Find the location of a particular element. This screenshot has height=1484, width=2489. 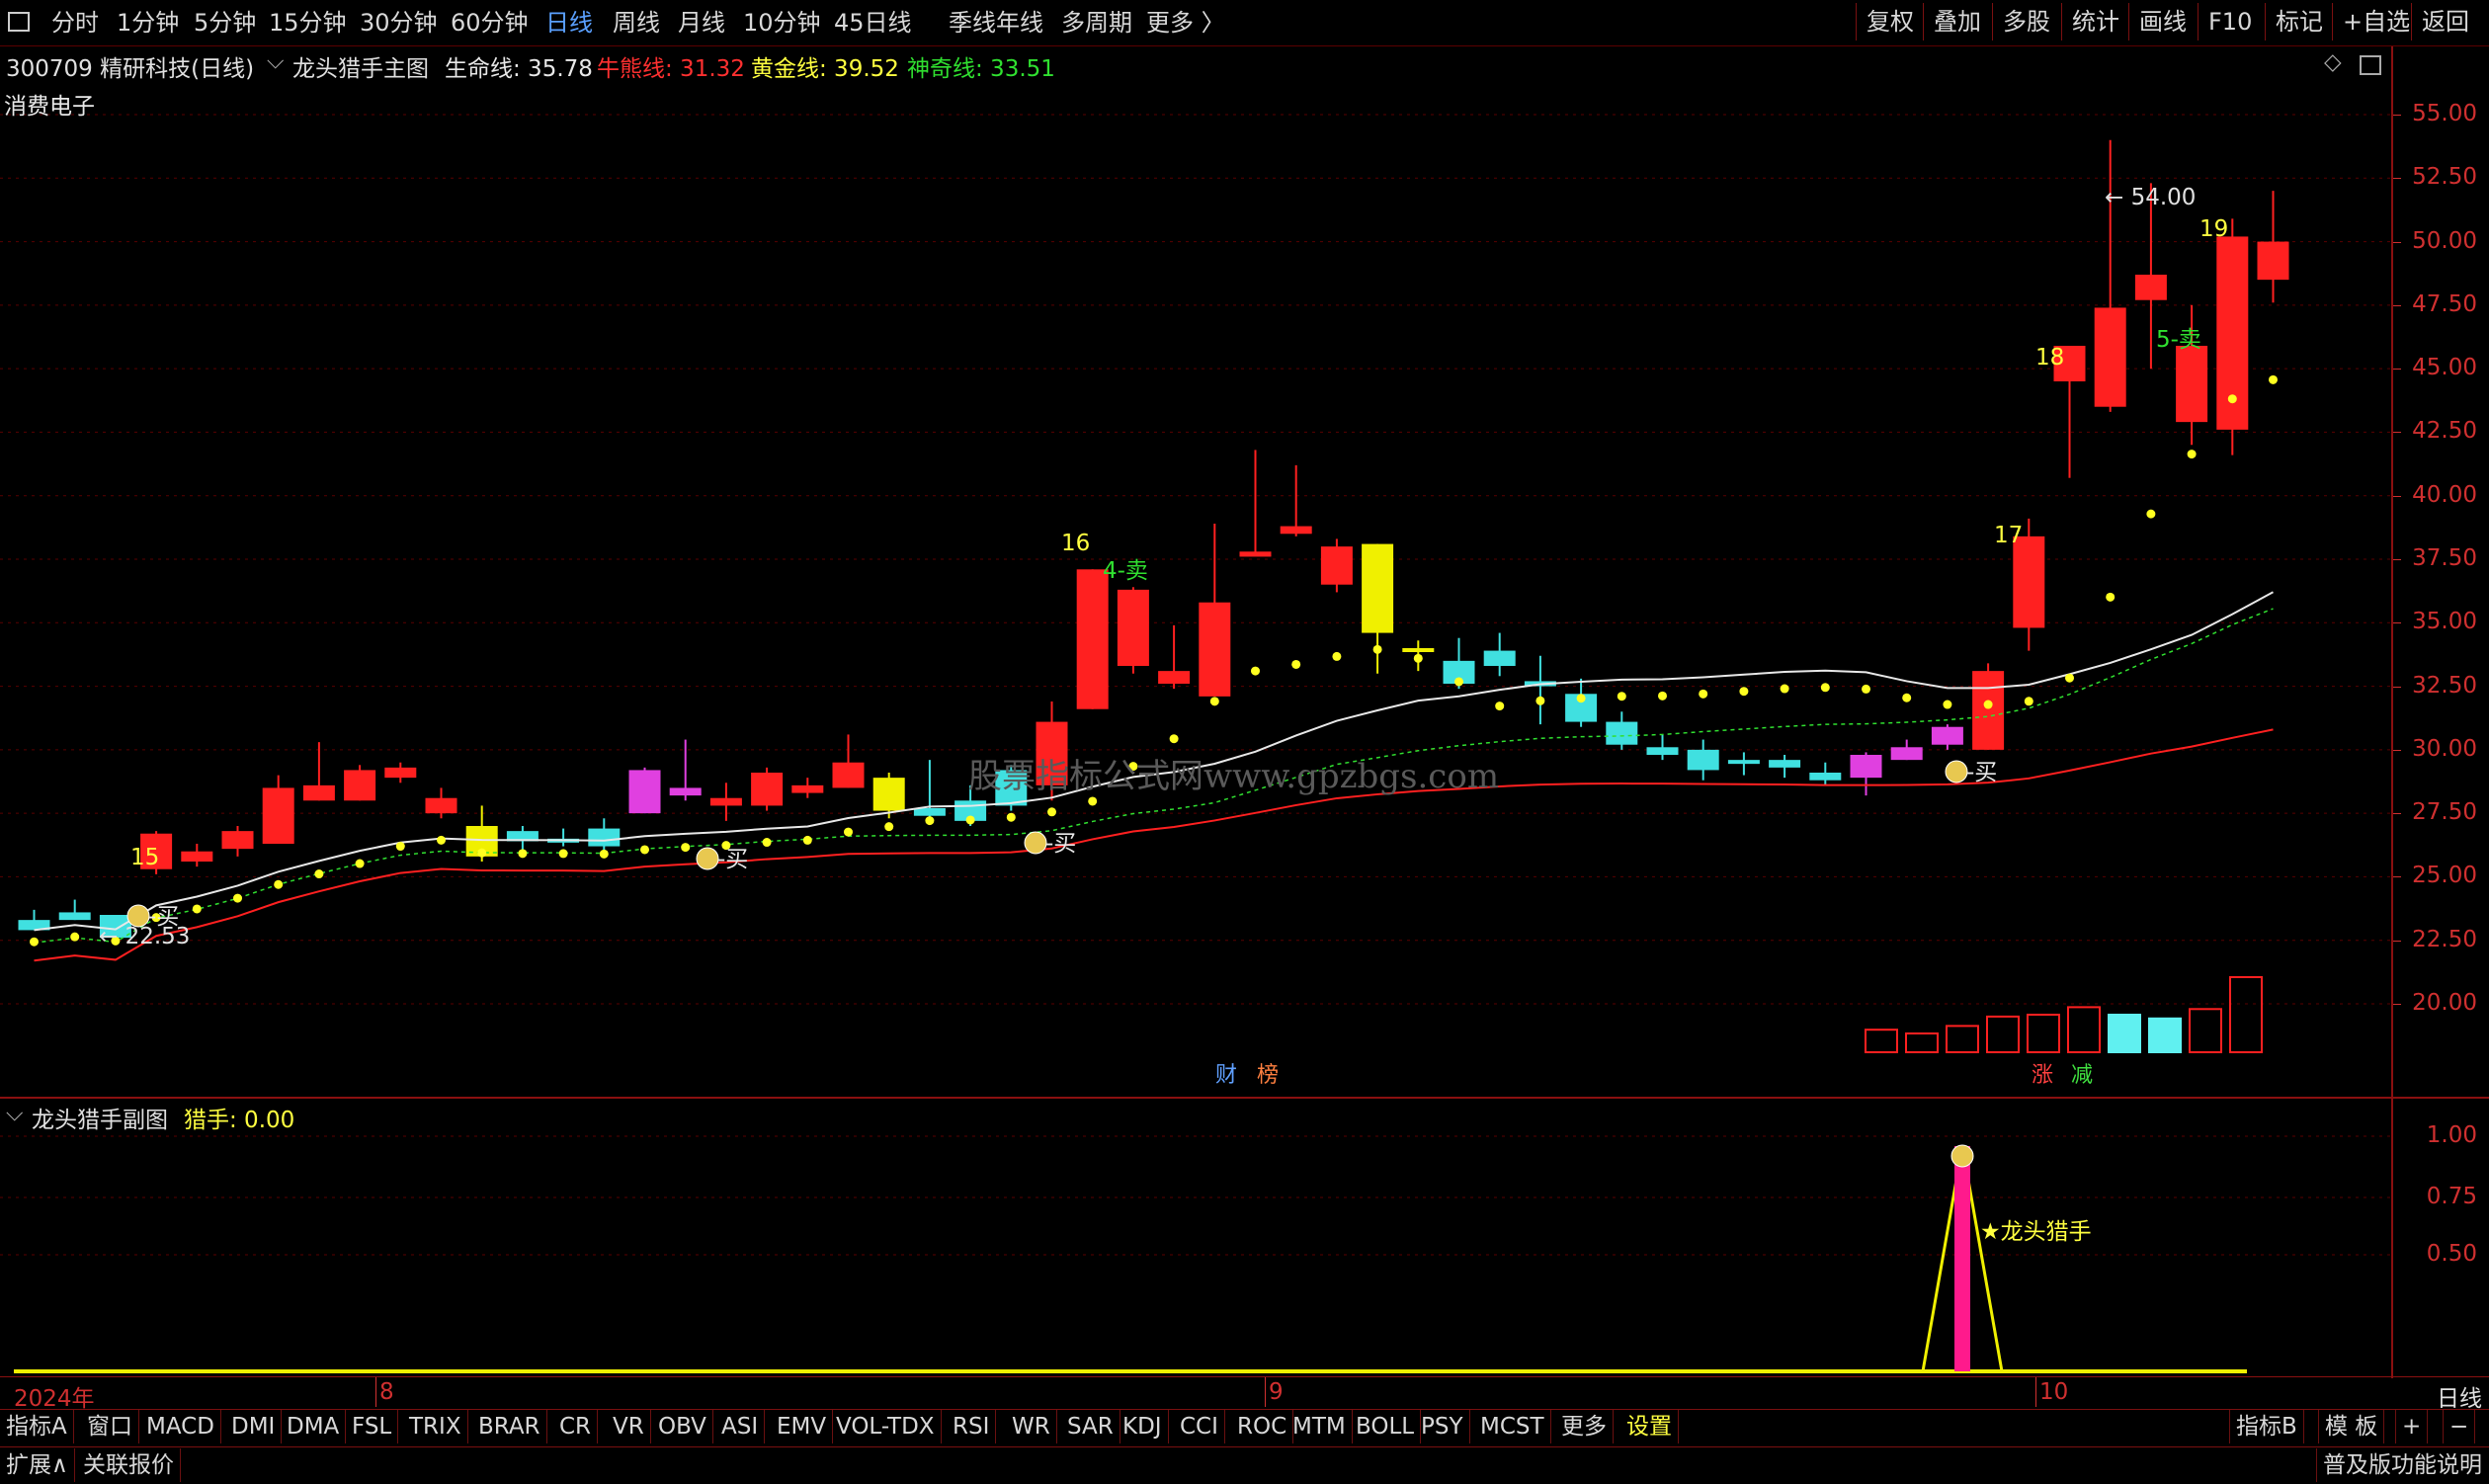

indicator-tab-24: 更多 is located at coordinates (1585, 1426).